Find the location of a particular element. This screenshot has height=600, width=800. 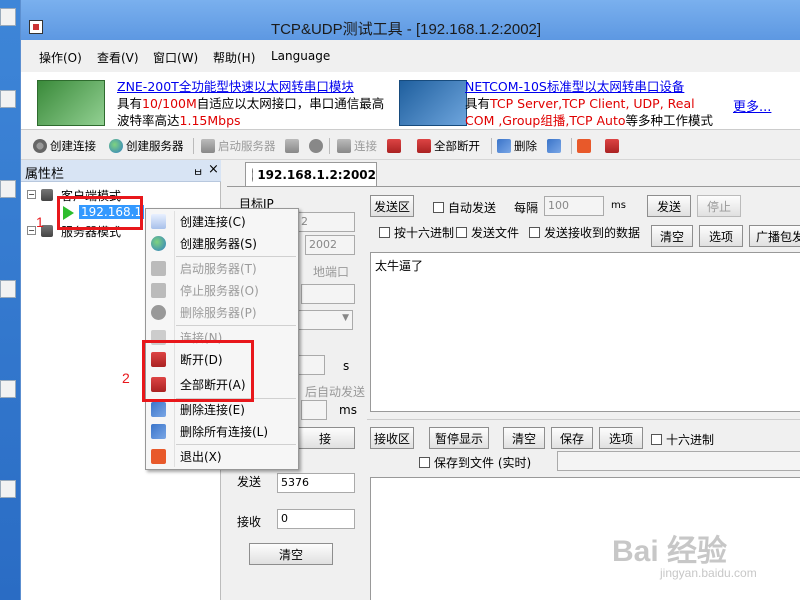

connect-toggle-button: 接 is located at coordinates (325, 438).